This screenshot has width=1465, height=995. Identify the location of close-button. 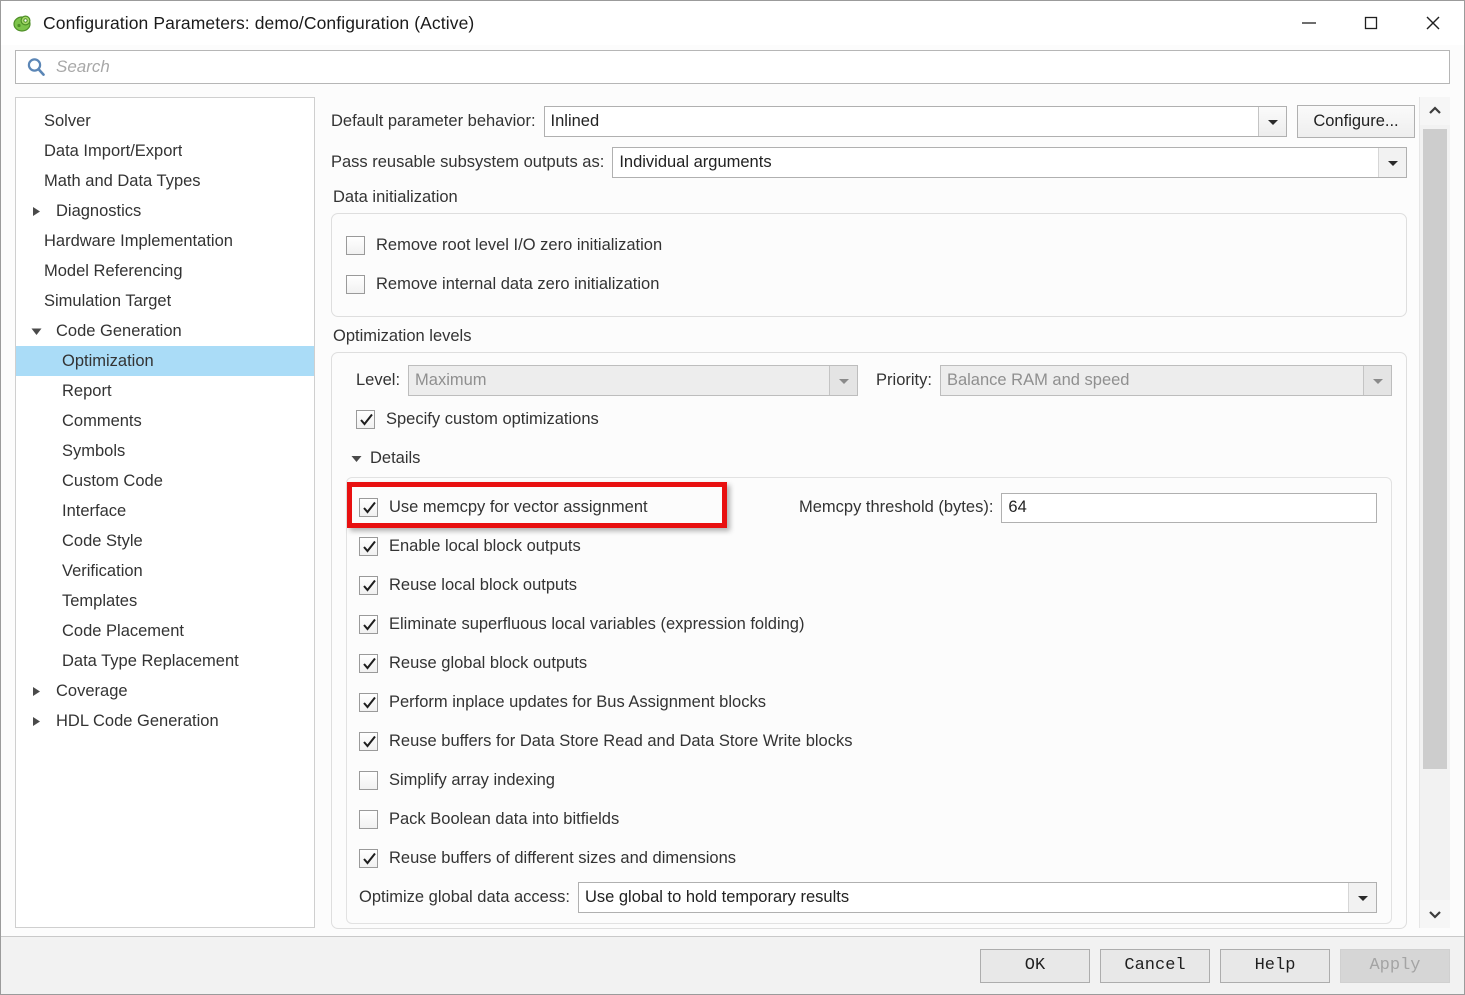
(1433, 23).